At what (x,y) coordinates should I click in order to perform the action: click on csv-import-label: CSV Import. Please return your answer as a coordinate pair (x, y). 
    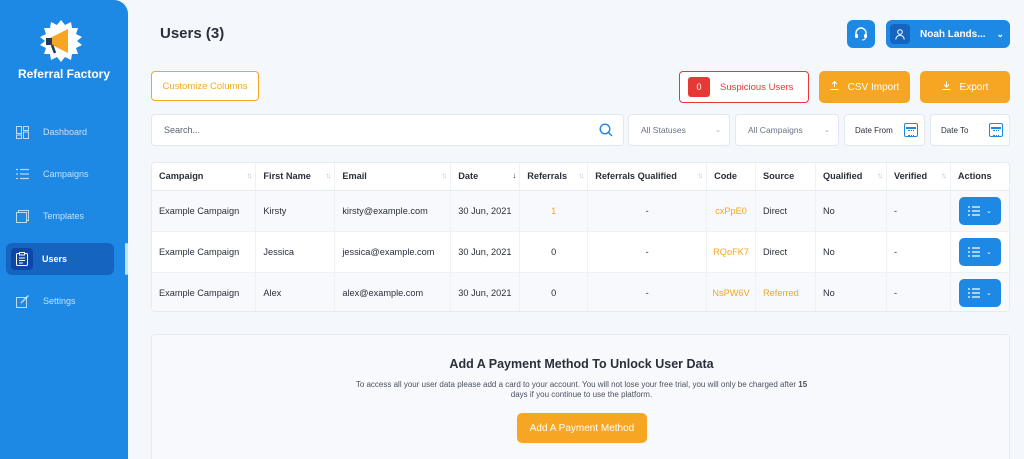
    Looking at the image, I should click on (873, 87).